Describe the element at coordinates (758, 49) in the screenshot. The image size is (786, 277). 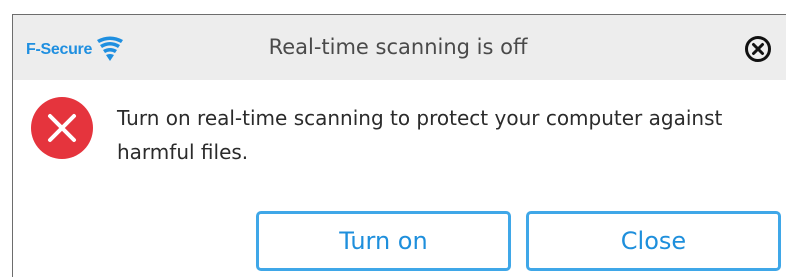
I see `close-icon` at that location.